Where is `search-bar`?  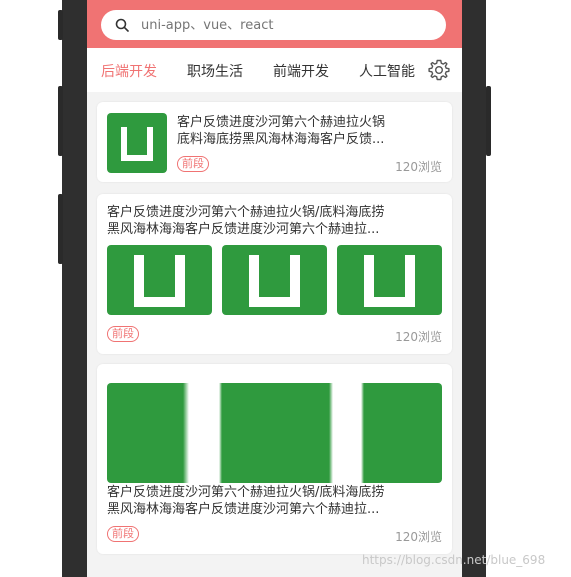 search-bar is located at coordinates (273, 25).